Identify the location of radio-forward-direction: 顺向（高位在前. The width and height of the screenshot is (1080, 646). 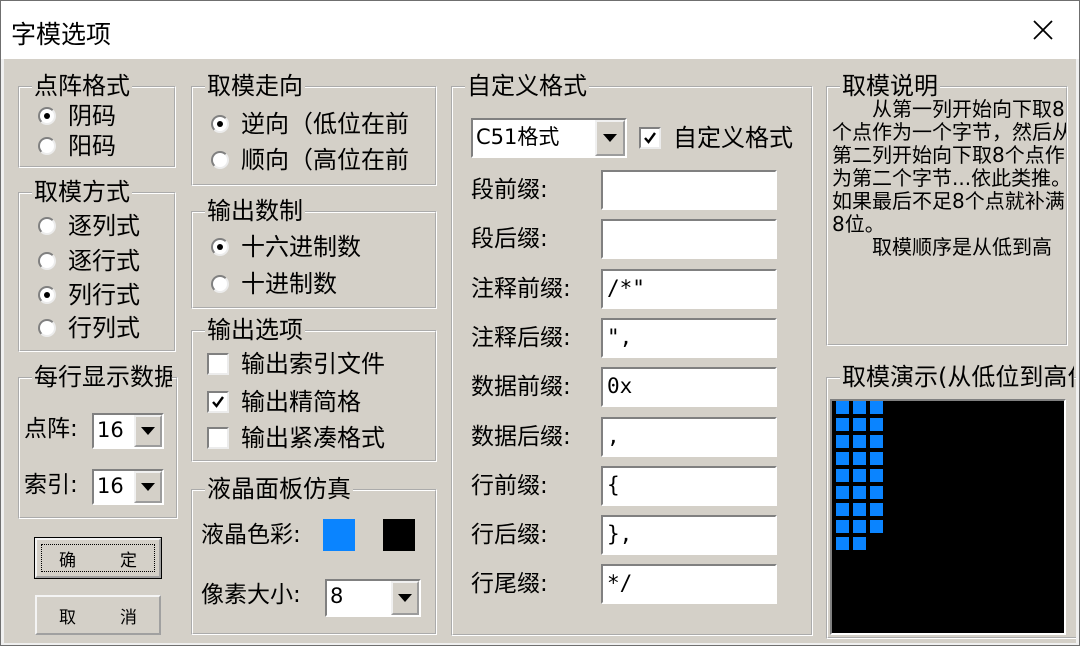
(310, 160).